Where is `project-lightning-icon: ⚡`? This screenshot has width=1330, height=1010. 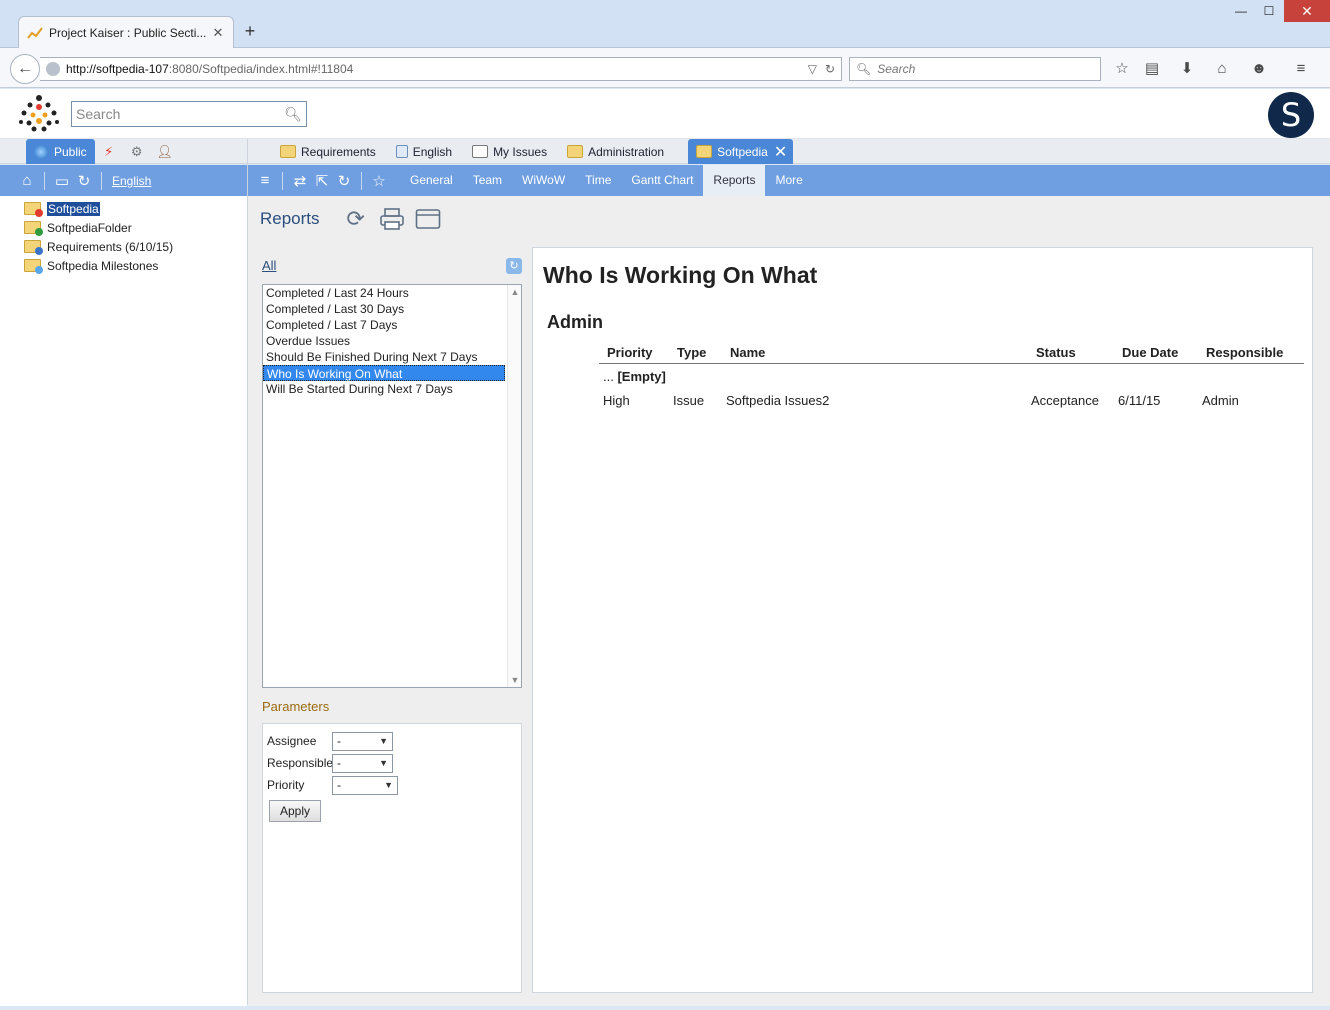 project-lightning-icon: ⚡ is located at coordinates (109, 151).